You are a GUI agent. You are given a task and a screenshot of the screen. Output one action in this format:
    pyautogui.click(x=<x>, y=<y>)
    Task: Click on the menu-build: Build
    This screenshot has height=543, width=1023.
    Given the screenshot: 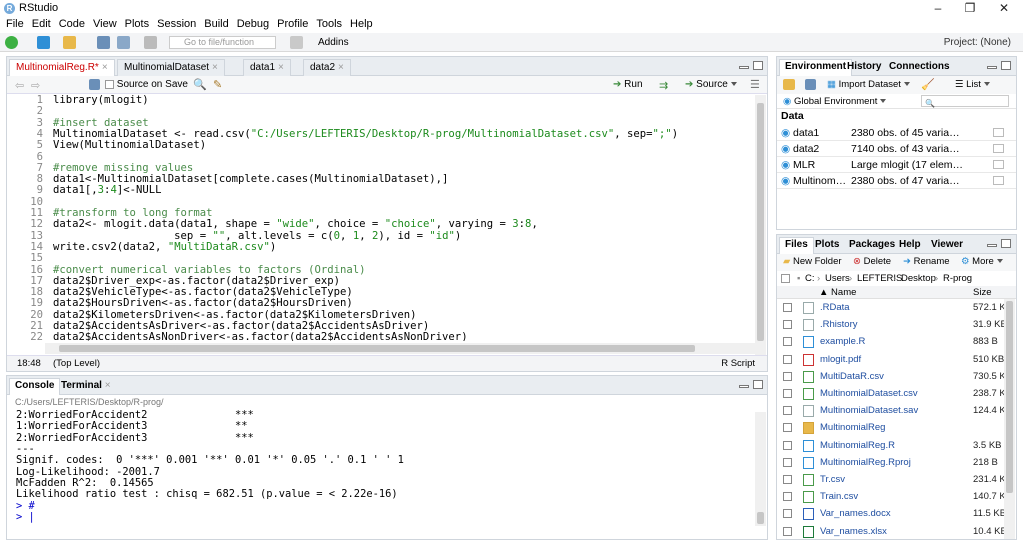 What is the action you would take?
    pyautogui.click(x=216, y=24)
    